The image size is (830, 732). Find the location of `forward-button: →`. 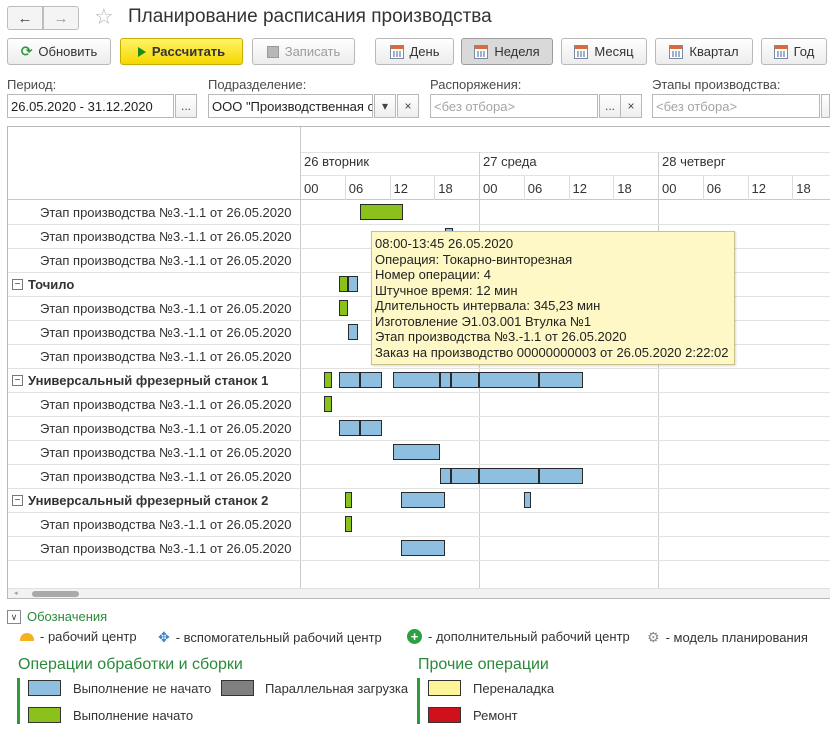

forward-button: → is located at coordinates (61, 18).